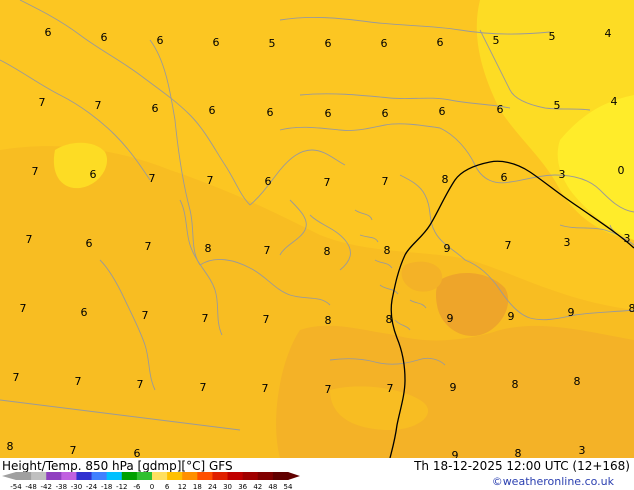  Describe the element at coordinates (621, 170) in the screenshot. I see `temperature-label: 0` at that location.